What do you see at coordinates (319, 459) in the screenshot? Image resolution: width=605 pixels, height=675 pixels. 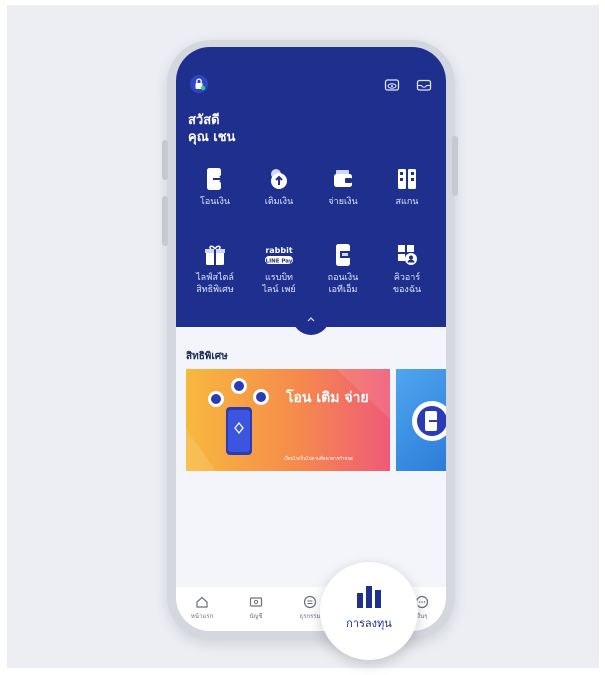 I see `banner-note: เงื่อนไขเป็นไปตามที่ธนาคารกำหนด` at bounding box center [319, 459].